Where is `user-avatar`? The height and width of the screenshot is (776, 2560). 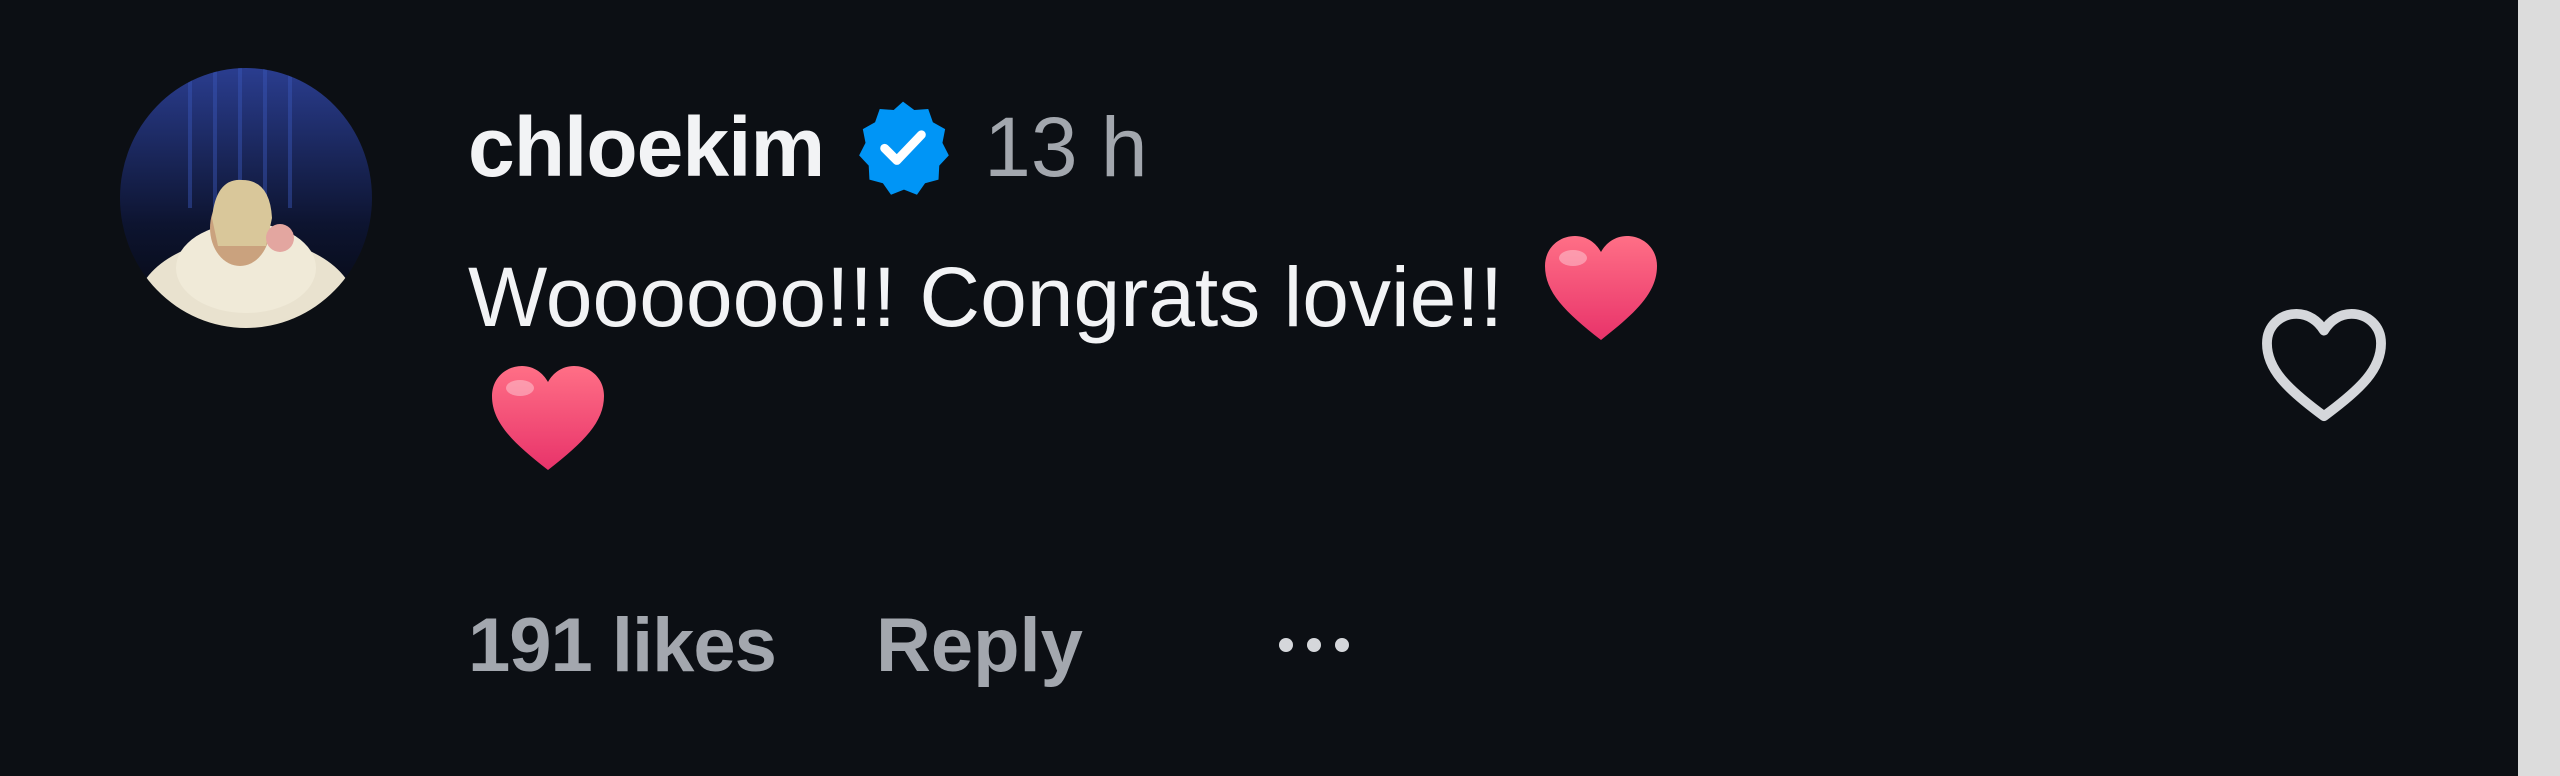 user-avatar is located at coordinates (246, 198).